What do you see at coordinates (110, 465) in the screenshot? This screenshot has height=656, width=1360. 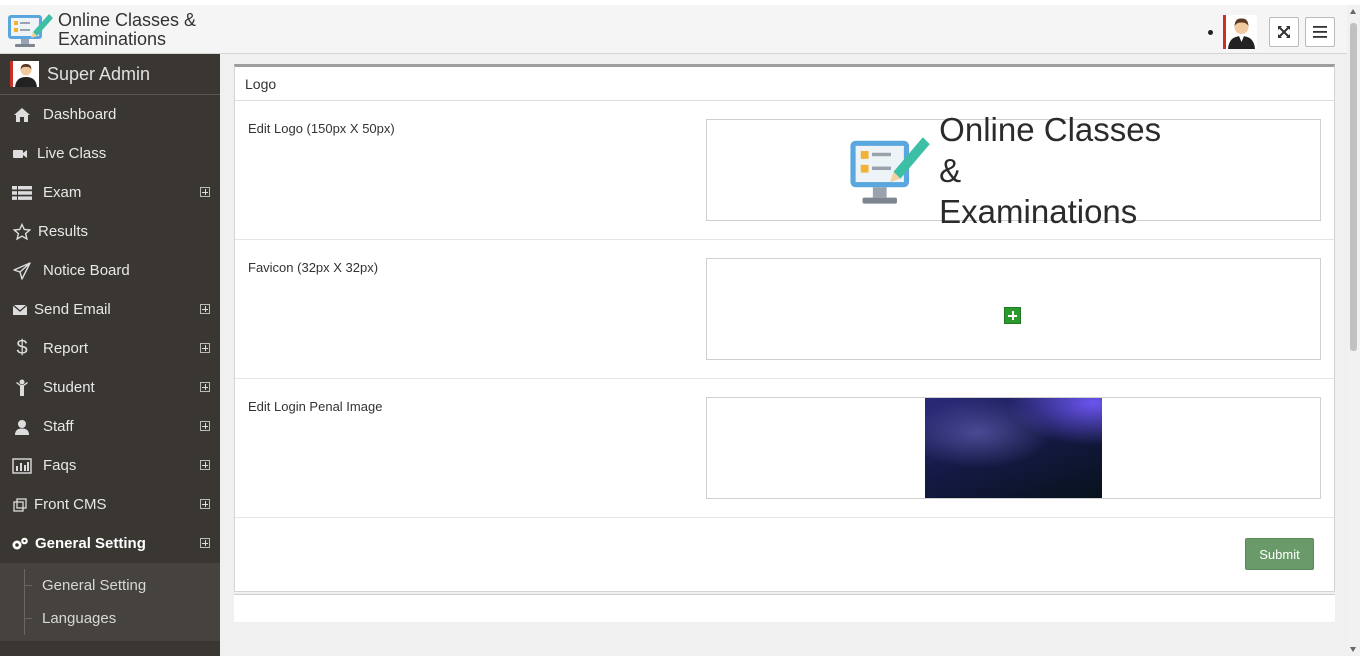 I see `sidebar-item-faqs: Faqs` at bounding box center [110, 465].